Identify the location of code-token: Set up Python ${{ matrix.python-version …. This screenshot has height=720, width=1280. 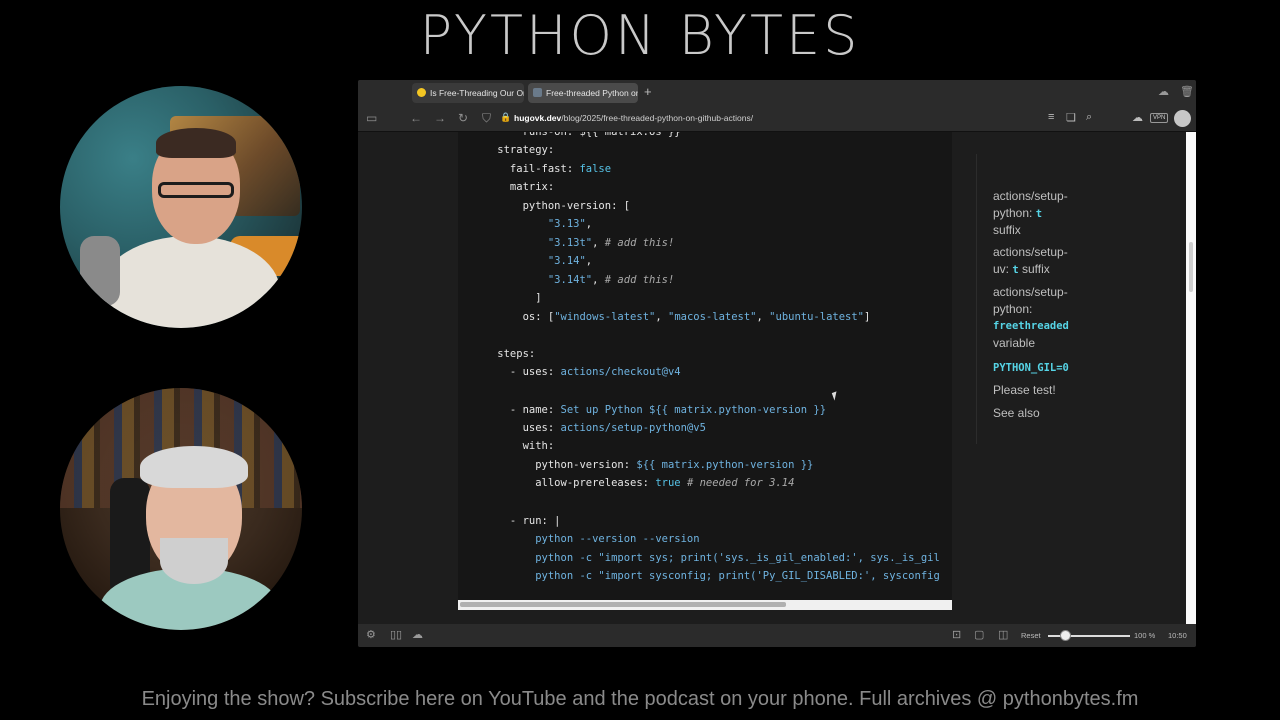
(693, 410).